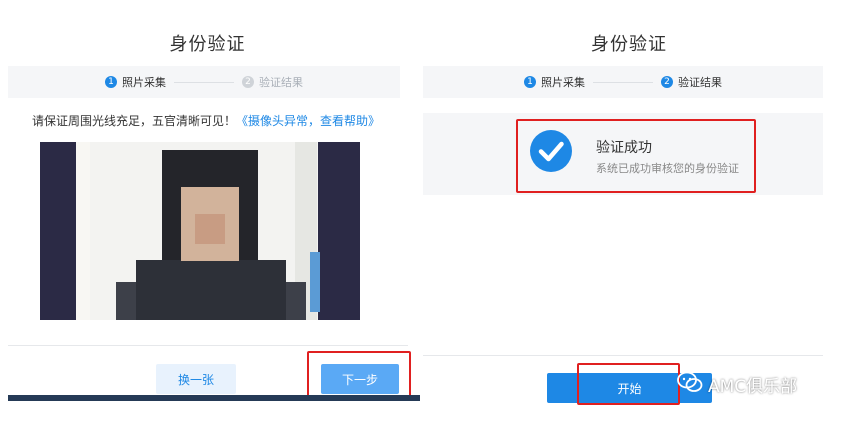  Describe the element at coordinates (196, 379) in the screenshot. I see `retake-photo-button: 换一张` at that location.